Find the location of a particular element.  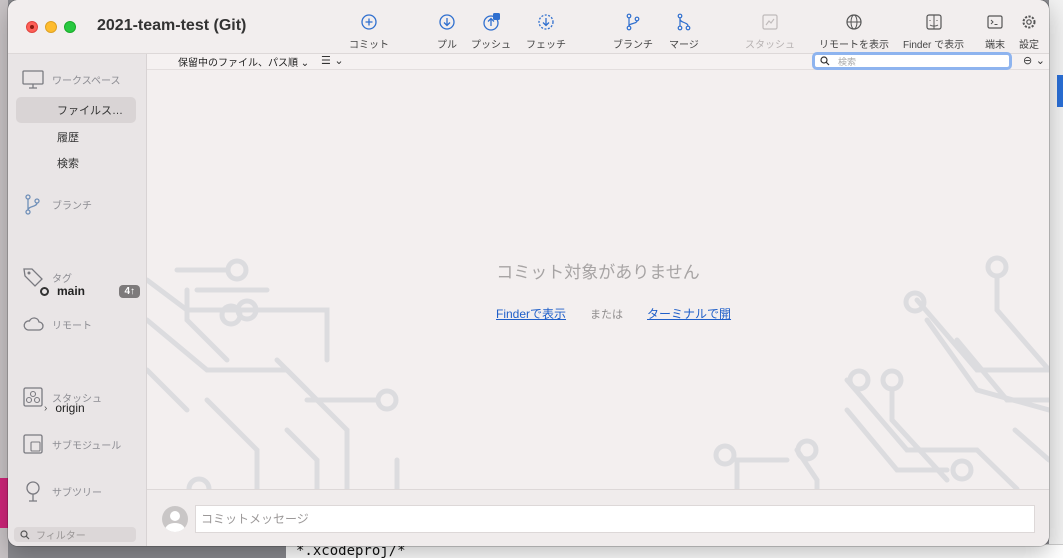

zoom-window-button is located at coordinates (70, 27).